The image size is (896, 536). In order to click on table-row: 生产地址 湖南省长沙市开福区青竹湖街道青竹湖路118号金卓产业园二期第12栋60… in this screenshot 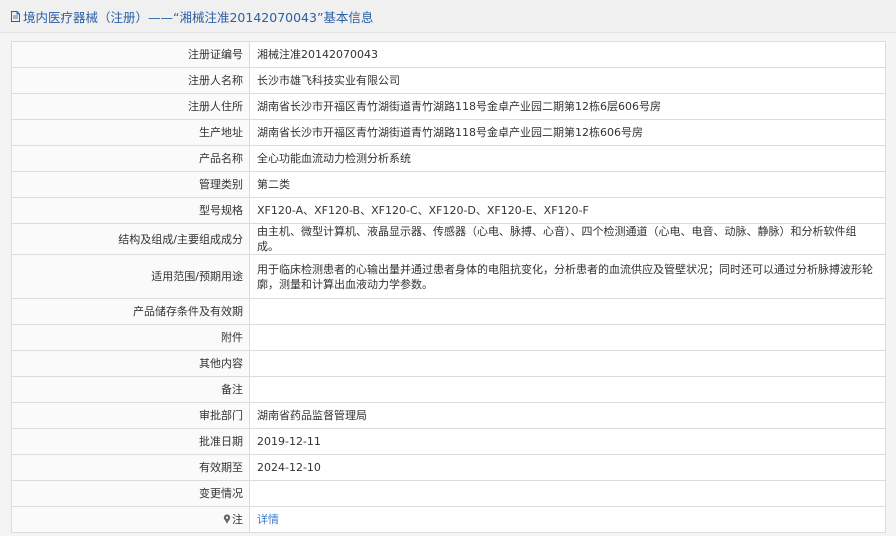, I will do `click(448, 132)`.